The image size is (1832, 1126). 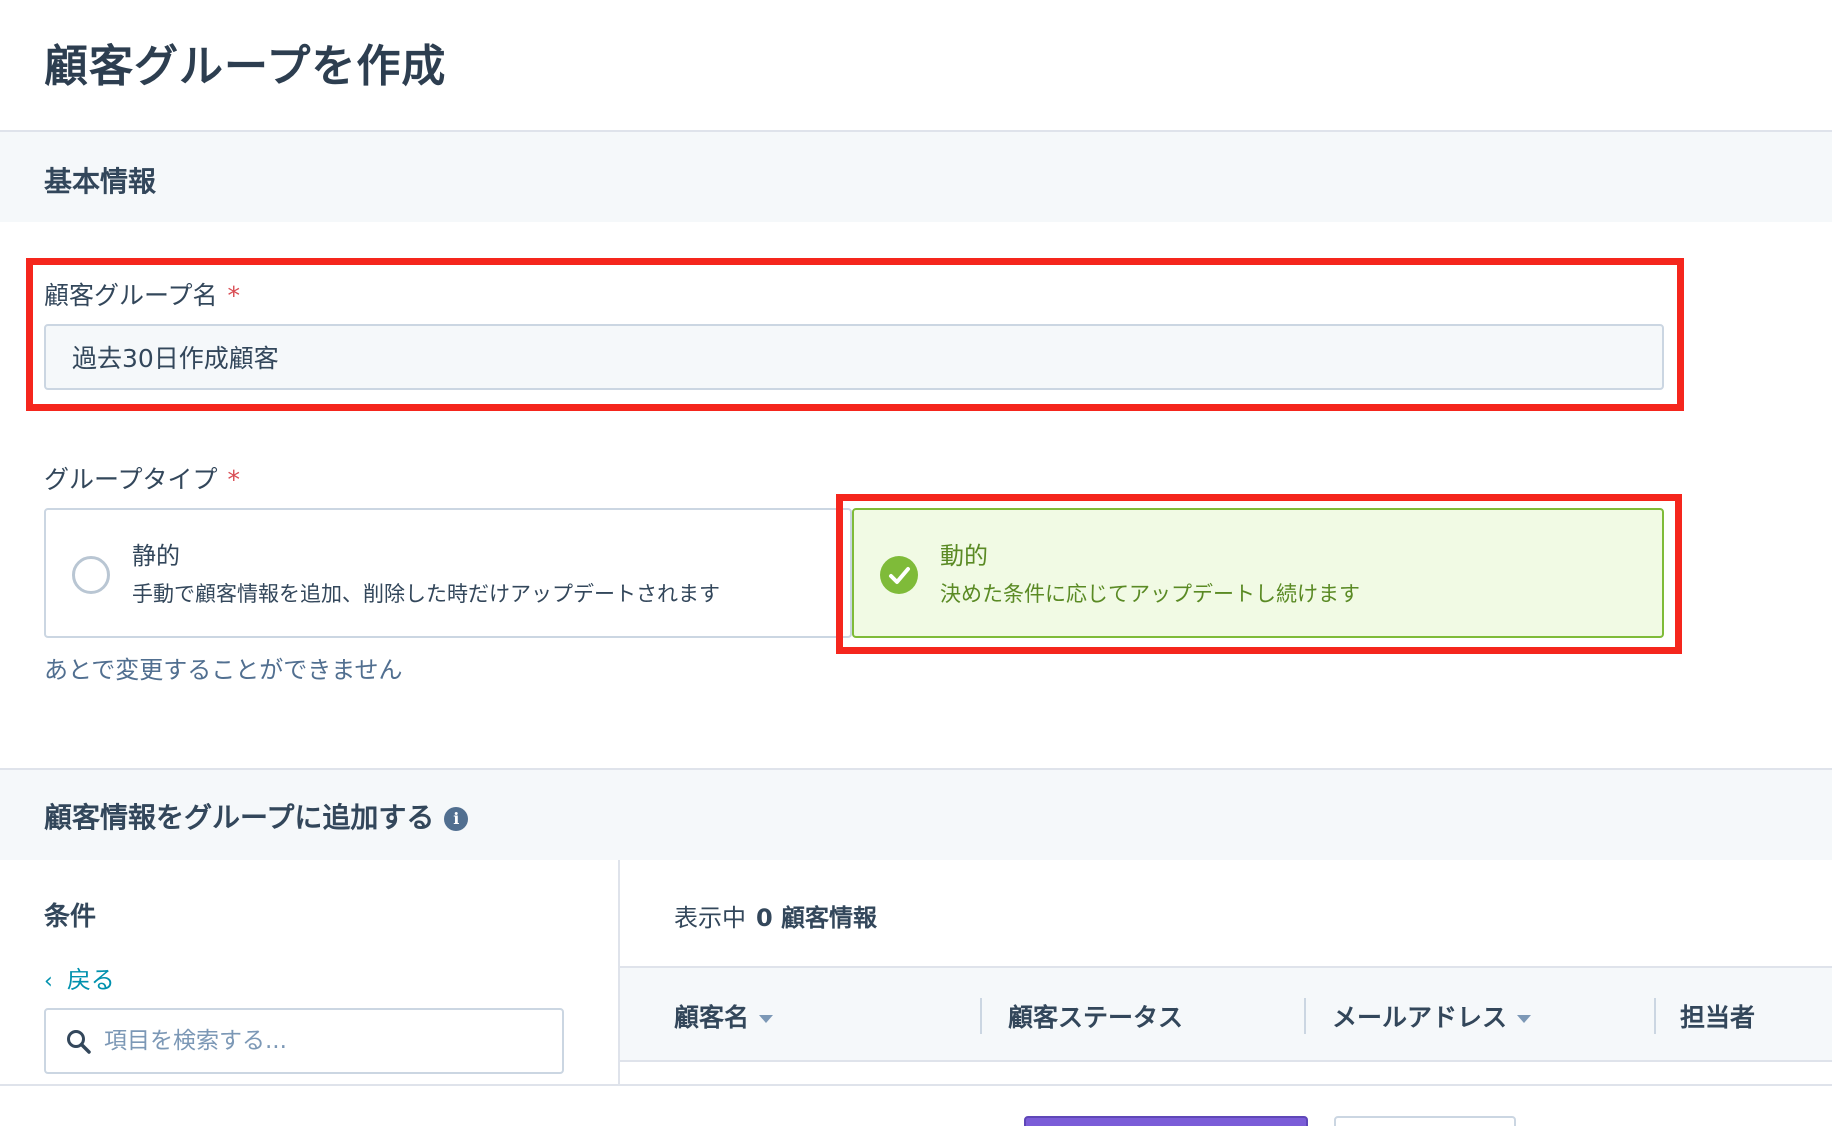 What do you see at coordinates (90, 980) in the screenshot?
I see `back-link-label: 戻る` at bounding box center [90, 980].